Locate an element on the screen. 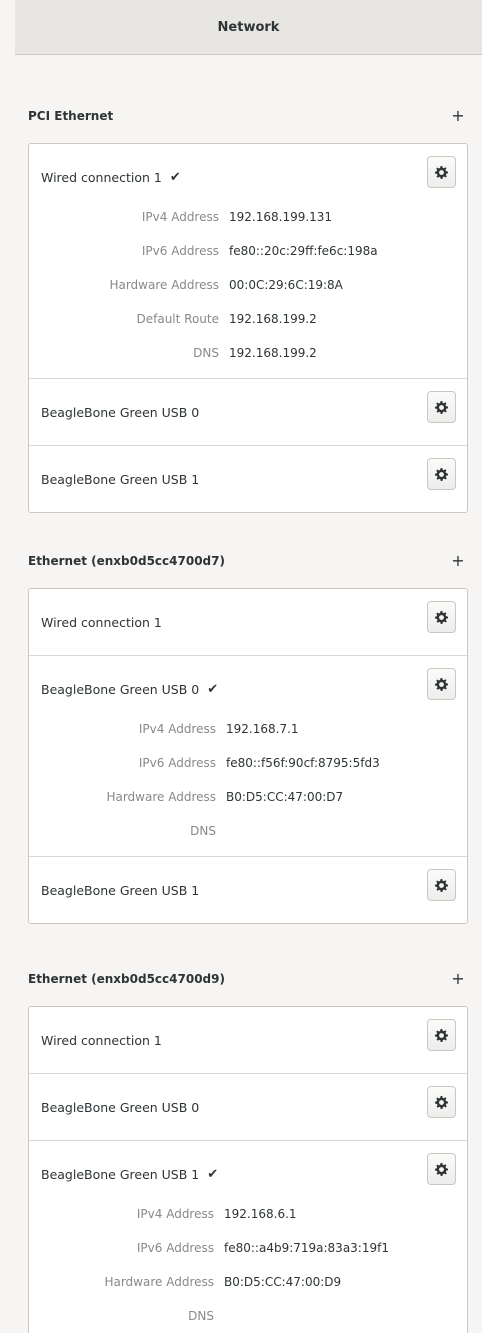 Image resolution: width=482 pixels, height=1333 pixels. detail-ipv6: IPv6 Address fe80::20c:29ff:fe6c:198a is located at coordinates (259, 251).